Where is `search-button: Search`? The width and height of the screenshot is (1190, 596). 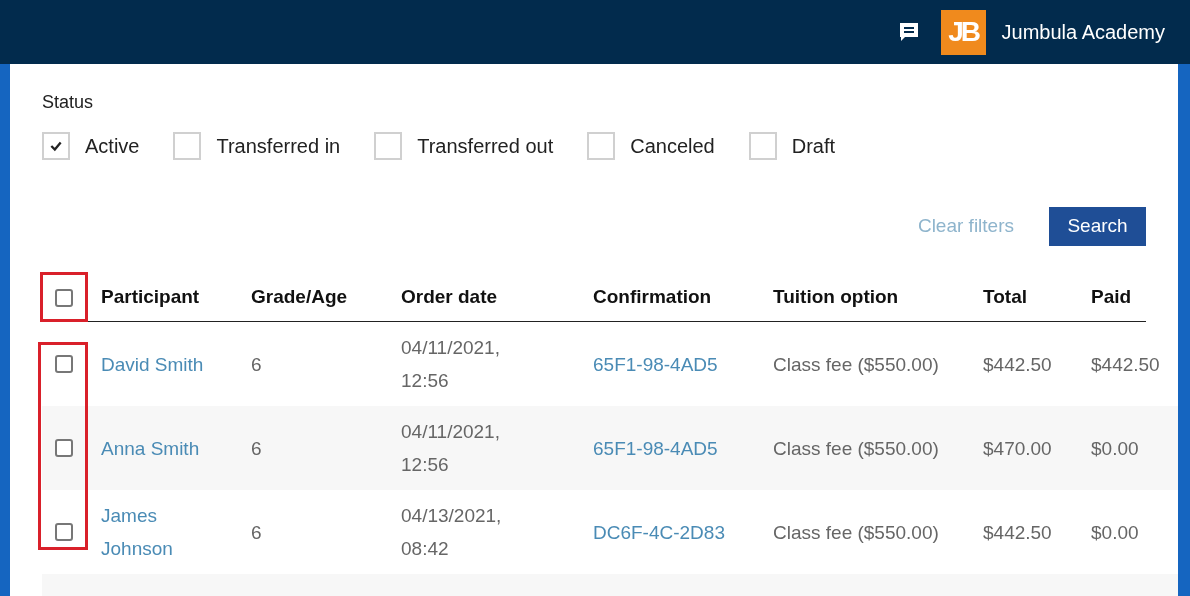 search-button: Search is located at coordinates (1097, 226).